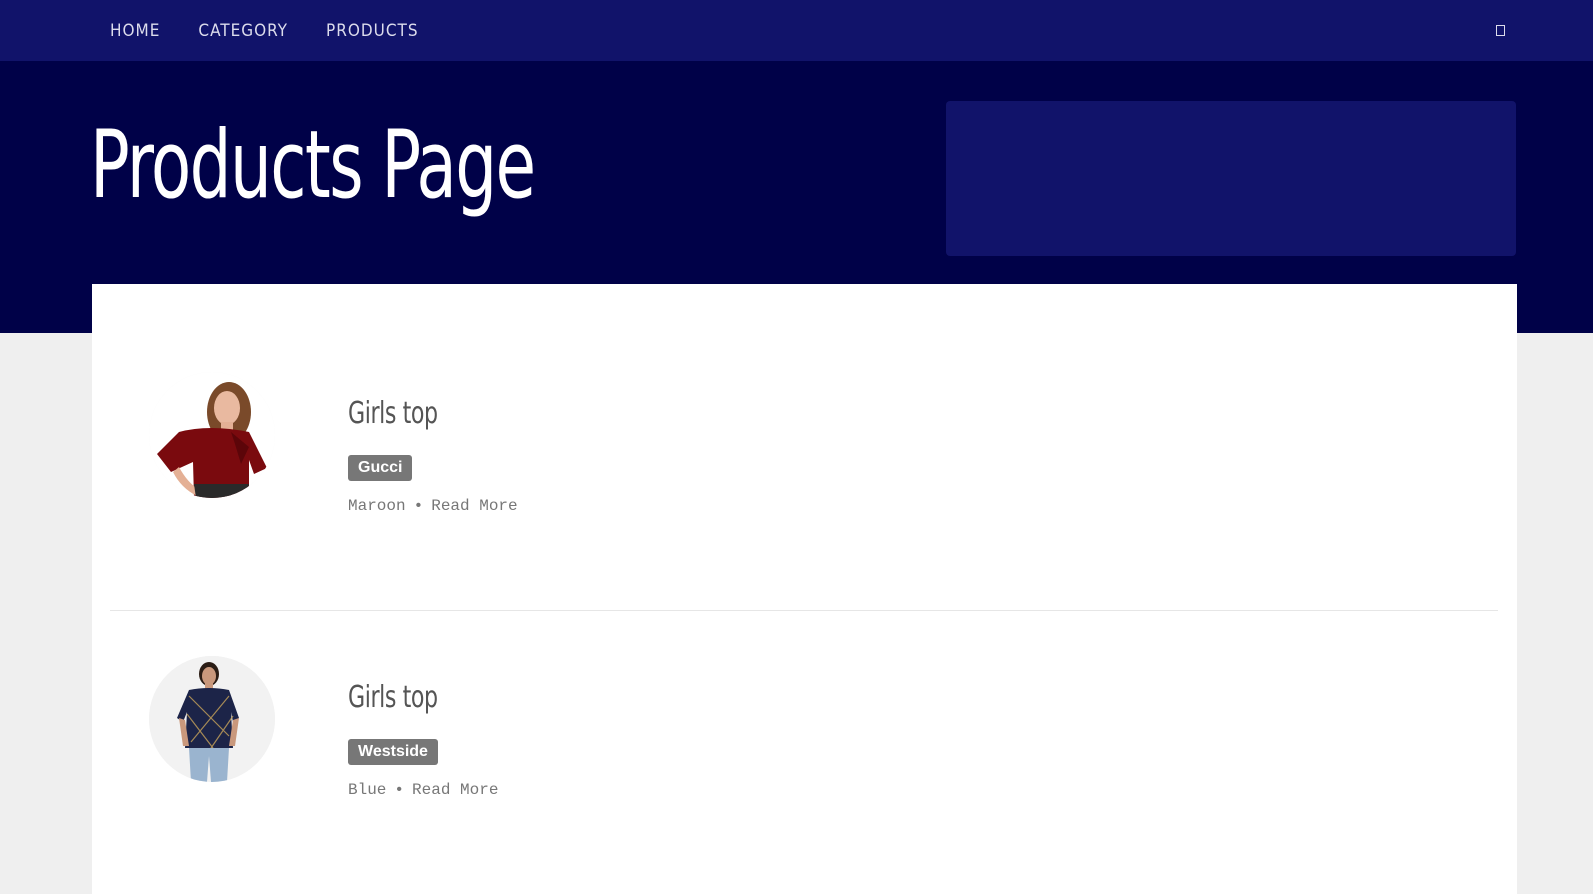 This screenshot has height=894, width=1593. I want to click on product-meta: Maroon • Read More, so click(433, 506).